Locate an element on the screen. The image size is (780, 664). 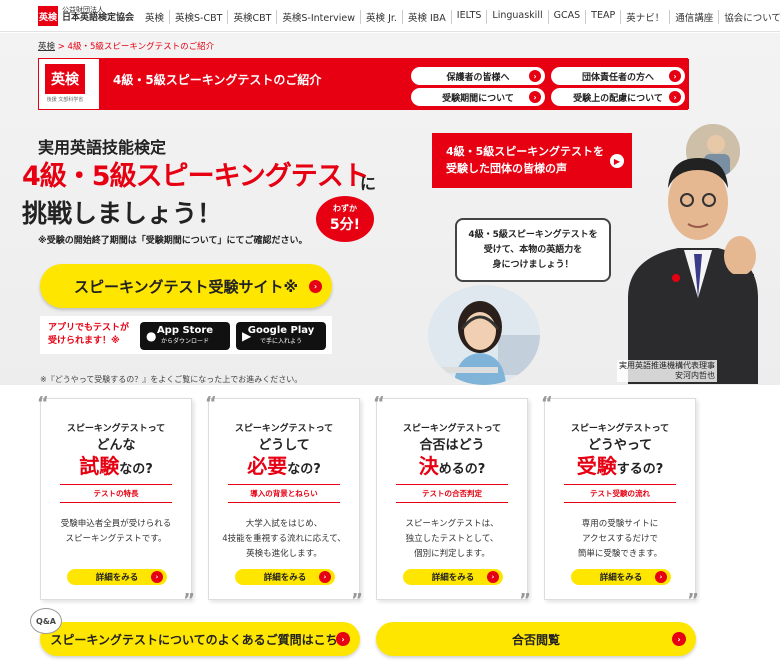
nav-item-s-interview: 英検S-Interview is located at coordinates (318, 17).